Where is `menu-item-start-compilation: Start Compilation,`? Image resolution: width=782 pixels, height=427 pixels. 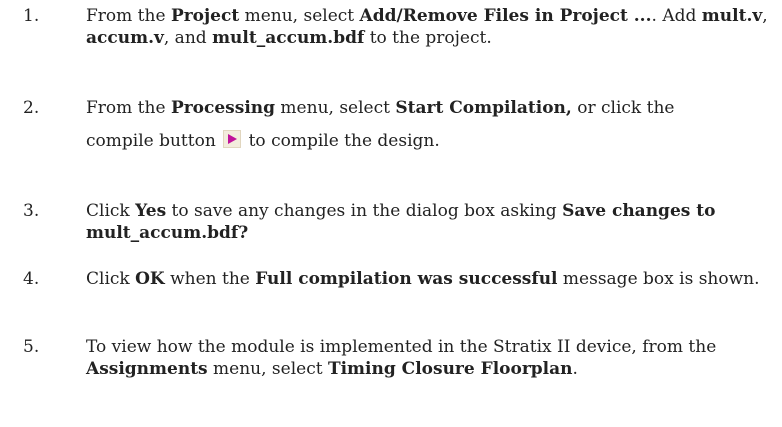
menu-item-start-compilation: Start Compilation, is located at coordinates (483, 108).